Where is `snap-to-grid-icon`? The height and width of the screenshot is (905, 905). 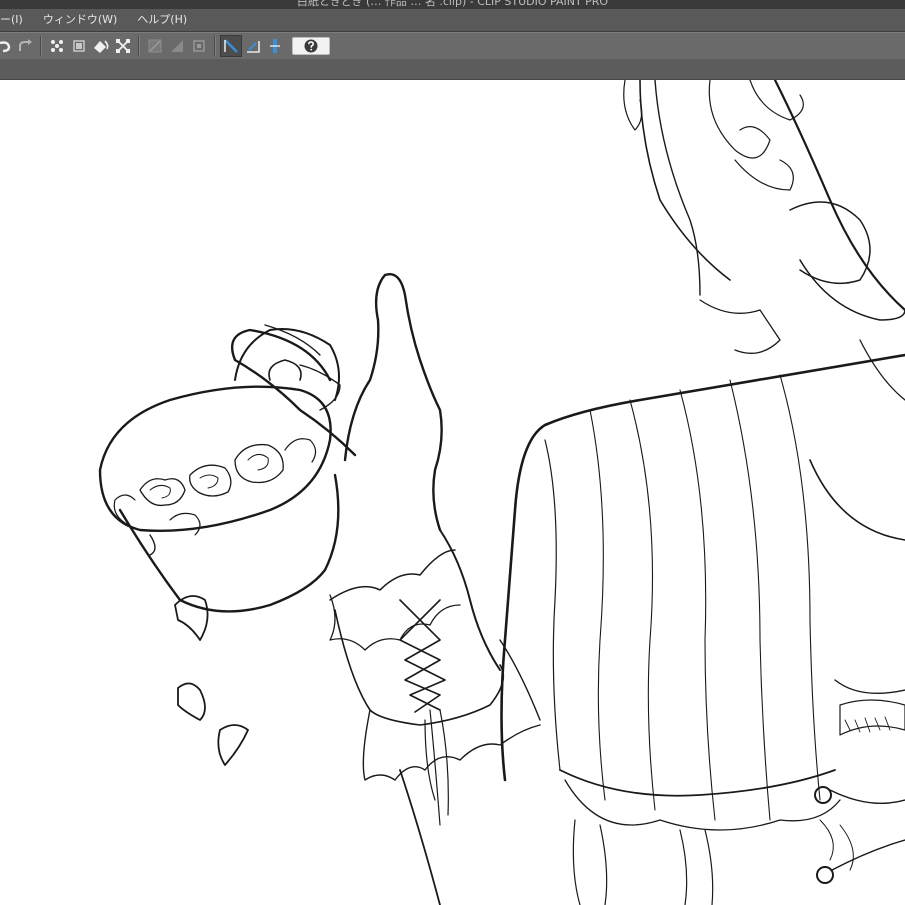
snap-to-grid-icon is located at coordinates (275, 46).